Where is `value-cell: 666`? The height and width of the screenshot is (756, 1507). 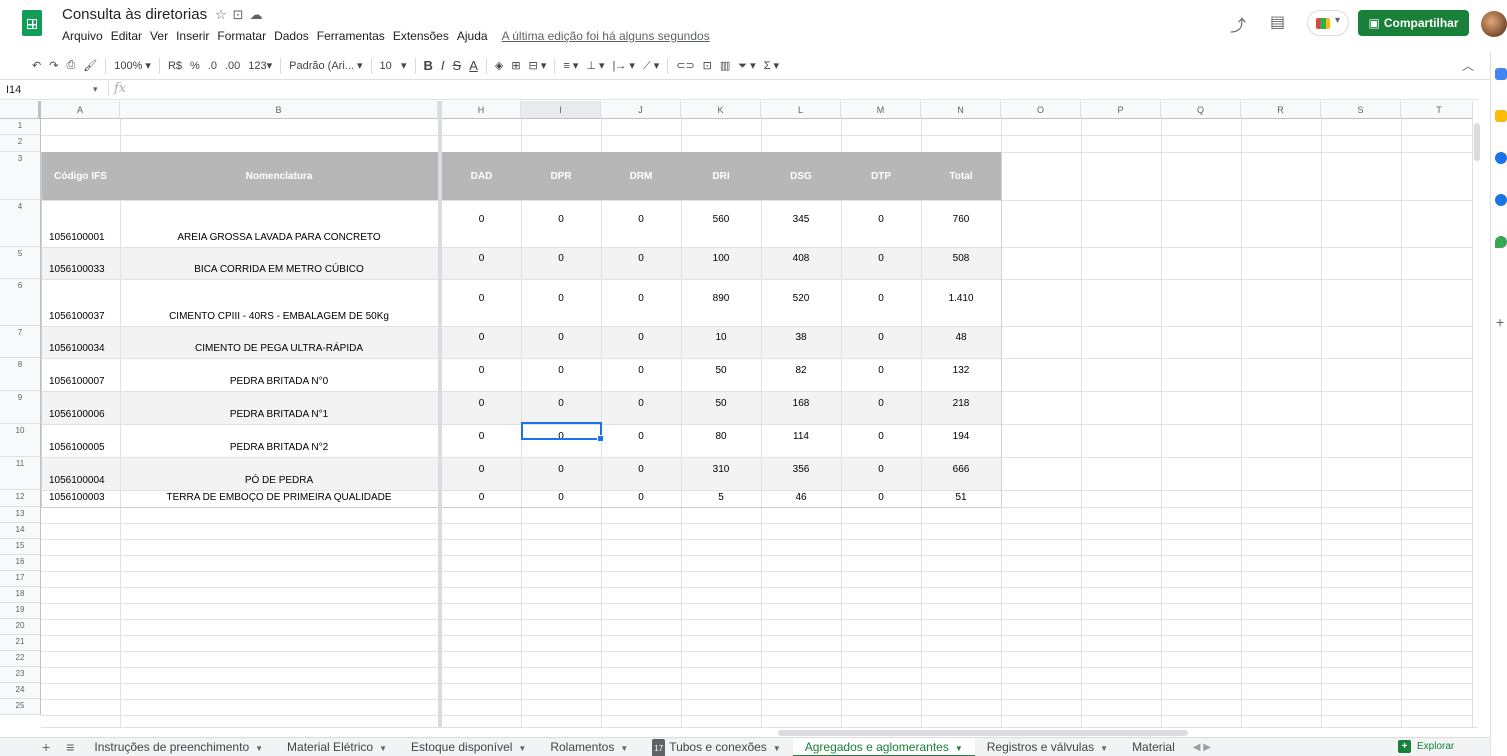
value-cell: 666 is located at coordinates (961, 469).